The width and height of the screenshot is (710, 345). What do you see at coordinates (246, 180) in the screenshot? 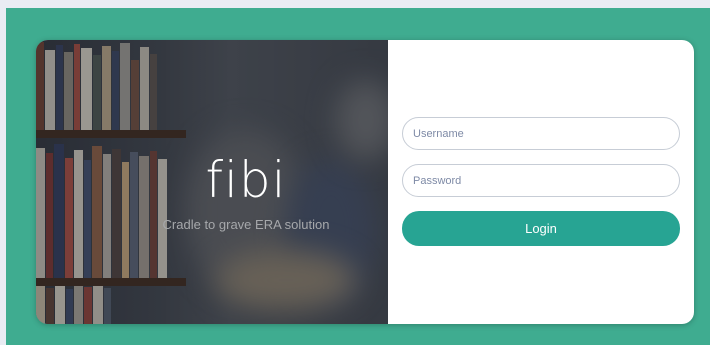
I see `fibi-logo: fibi` at bounding box center [246, 180].